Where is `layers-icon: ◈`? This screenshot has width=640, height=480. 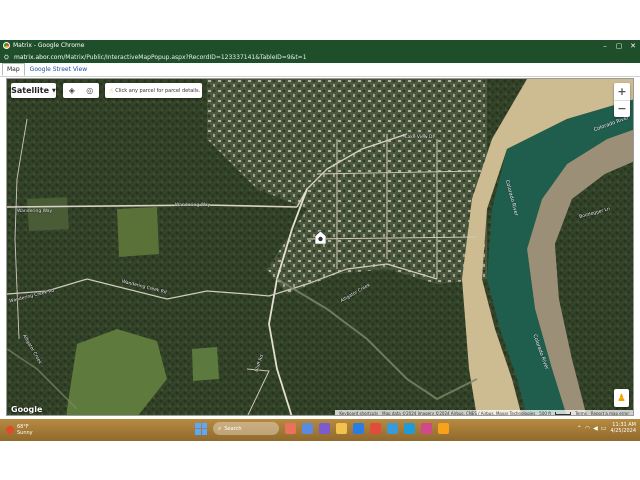 layers-icon: ◈ is located at coordinates (72, 90).